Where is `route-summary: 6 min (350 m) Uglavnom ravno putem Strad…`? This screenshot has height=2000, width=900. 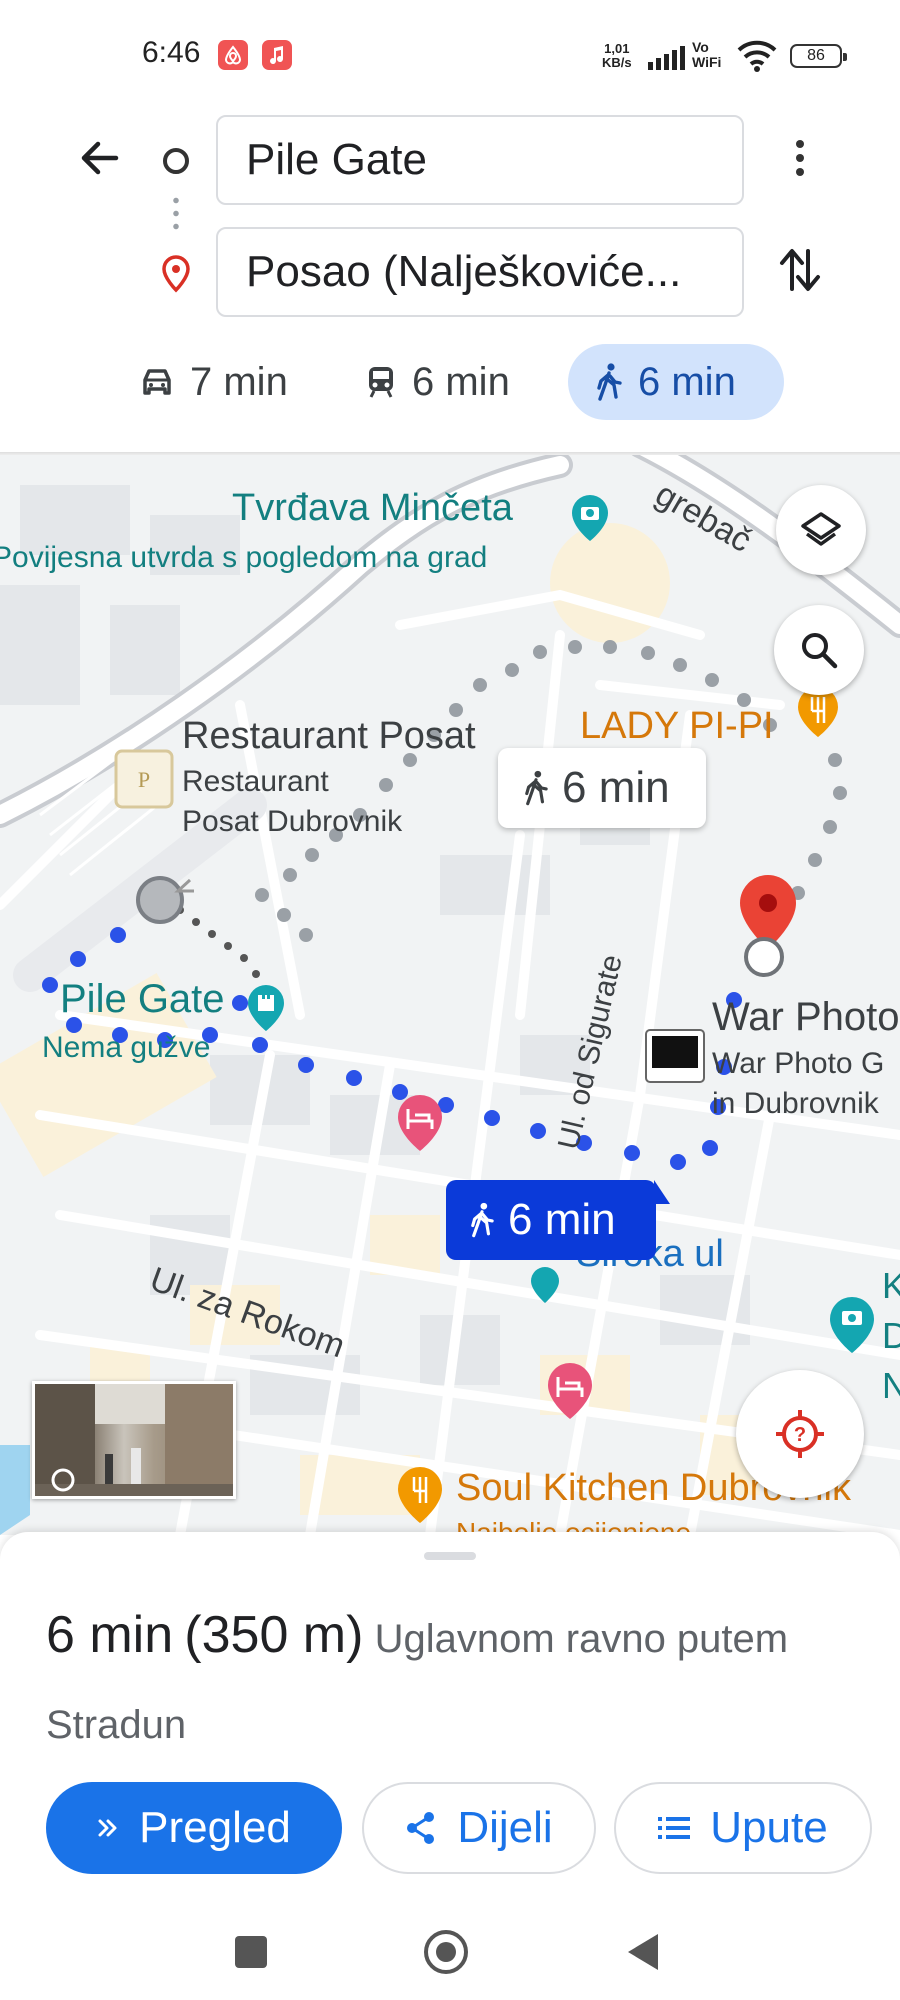 route-summary: 6 min (350 m) Uglavnom ravno putem Strad… is located at coordinates (456, 1680).